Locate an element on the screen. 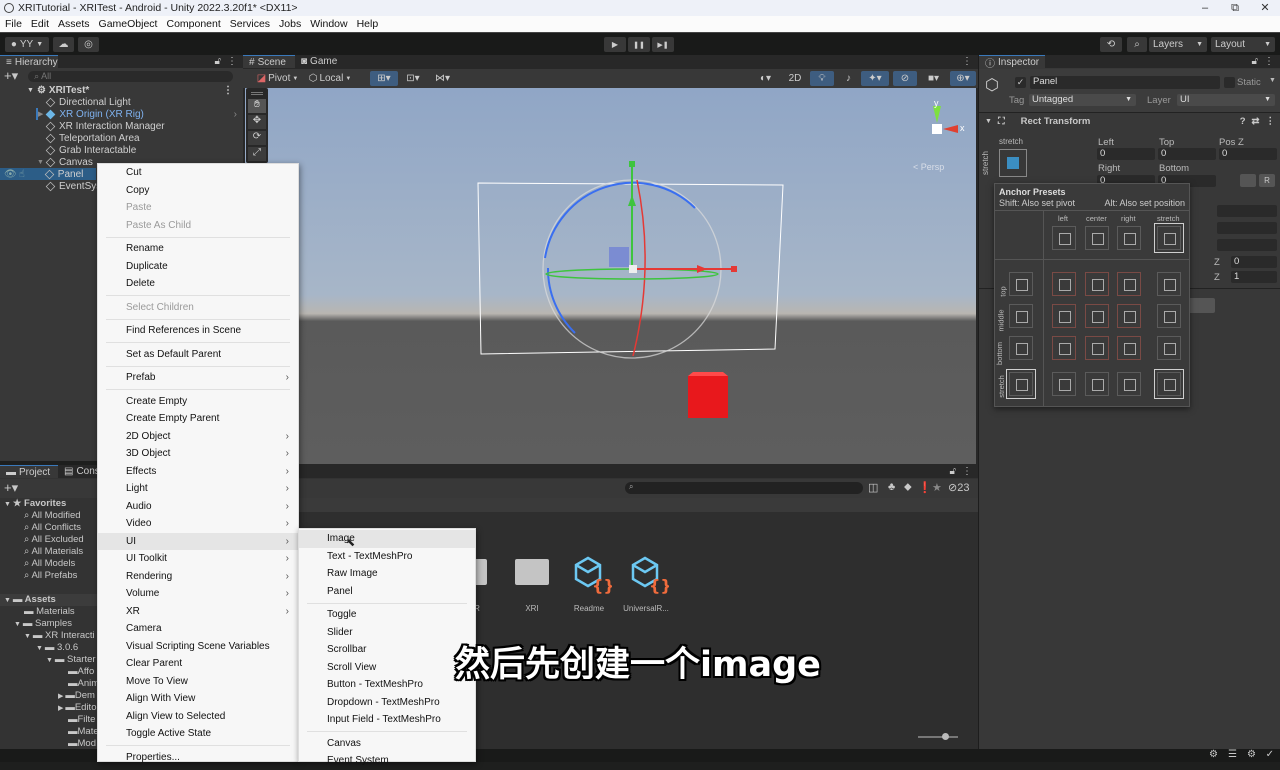  menu-item-effects: Effects › is located at coordinates (198, 472).